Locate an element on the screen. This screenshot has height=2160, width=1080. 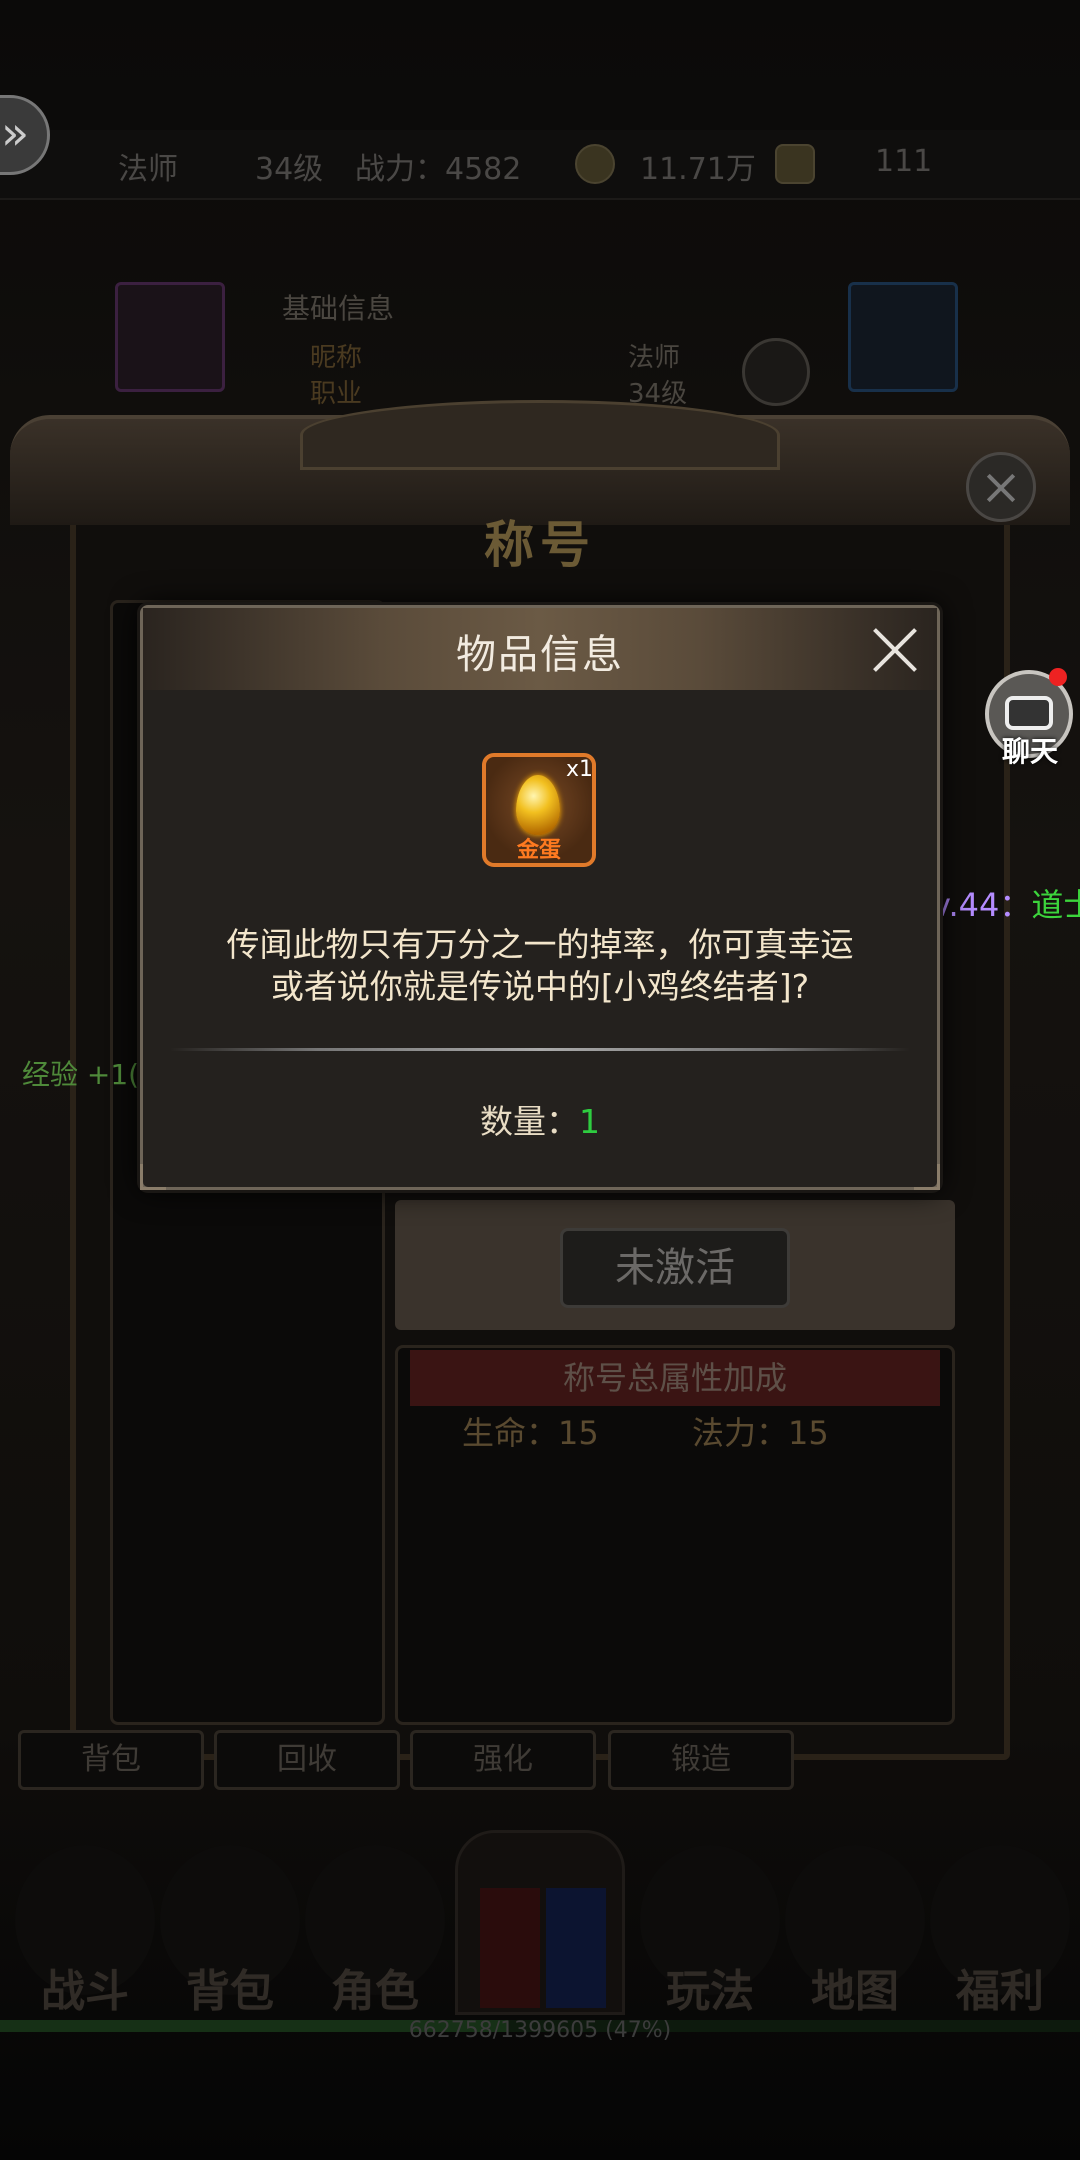
close-icon is located at coordinates (895, 650).